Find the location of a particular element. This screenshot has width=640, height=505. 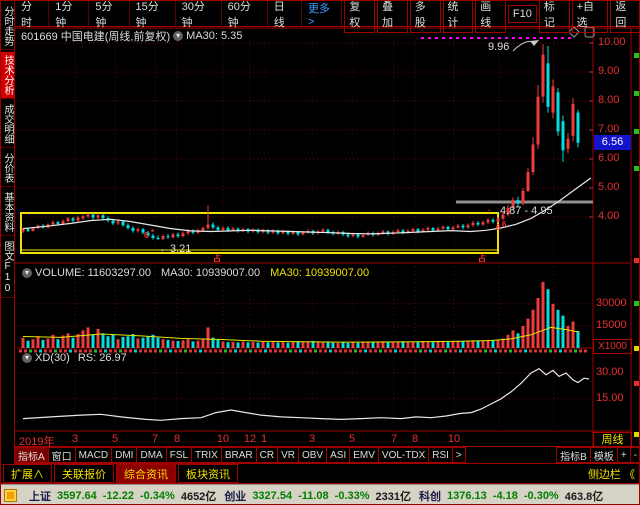

indicator-tab-CR: CR is located at coordinates (267, 455).